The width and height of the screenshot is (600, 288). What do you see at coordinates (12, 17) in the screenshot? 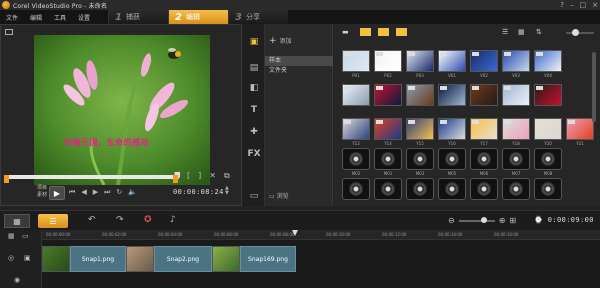
I see `menu-file: 文件` at bounding box center [12, 17].